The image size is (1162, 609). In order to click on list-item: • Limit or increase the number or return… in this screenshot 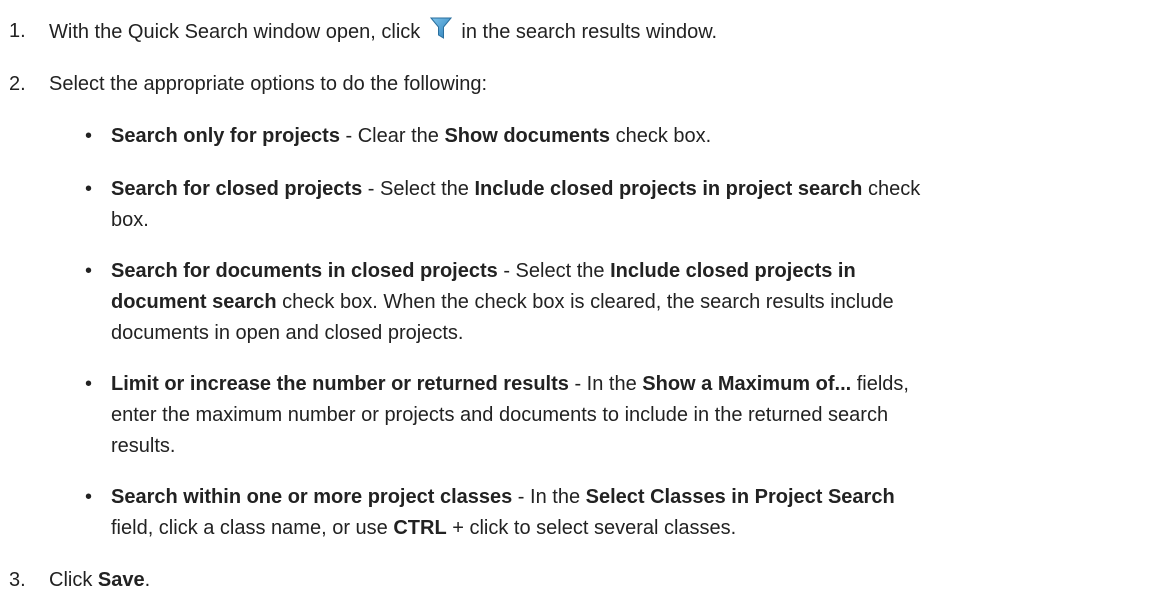, I will do `click(617, 415)`.